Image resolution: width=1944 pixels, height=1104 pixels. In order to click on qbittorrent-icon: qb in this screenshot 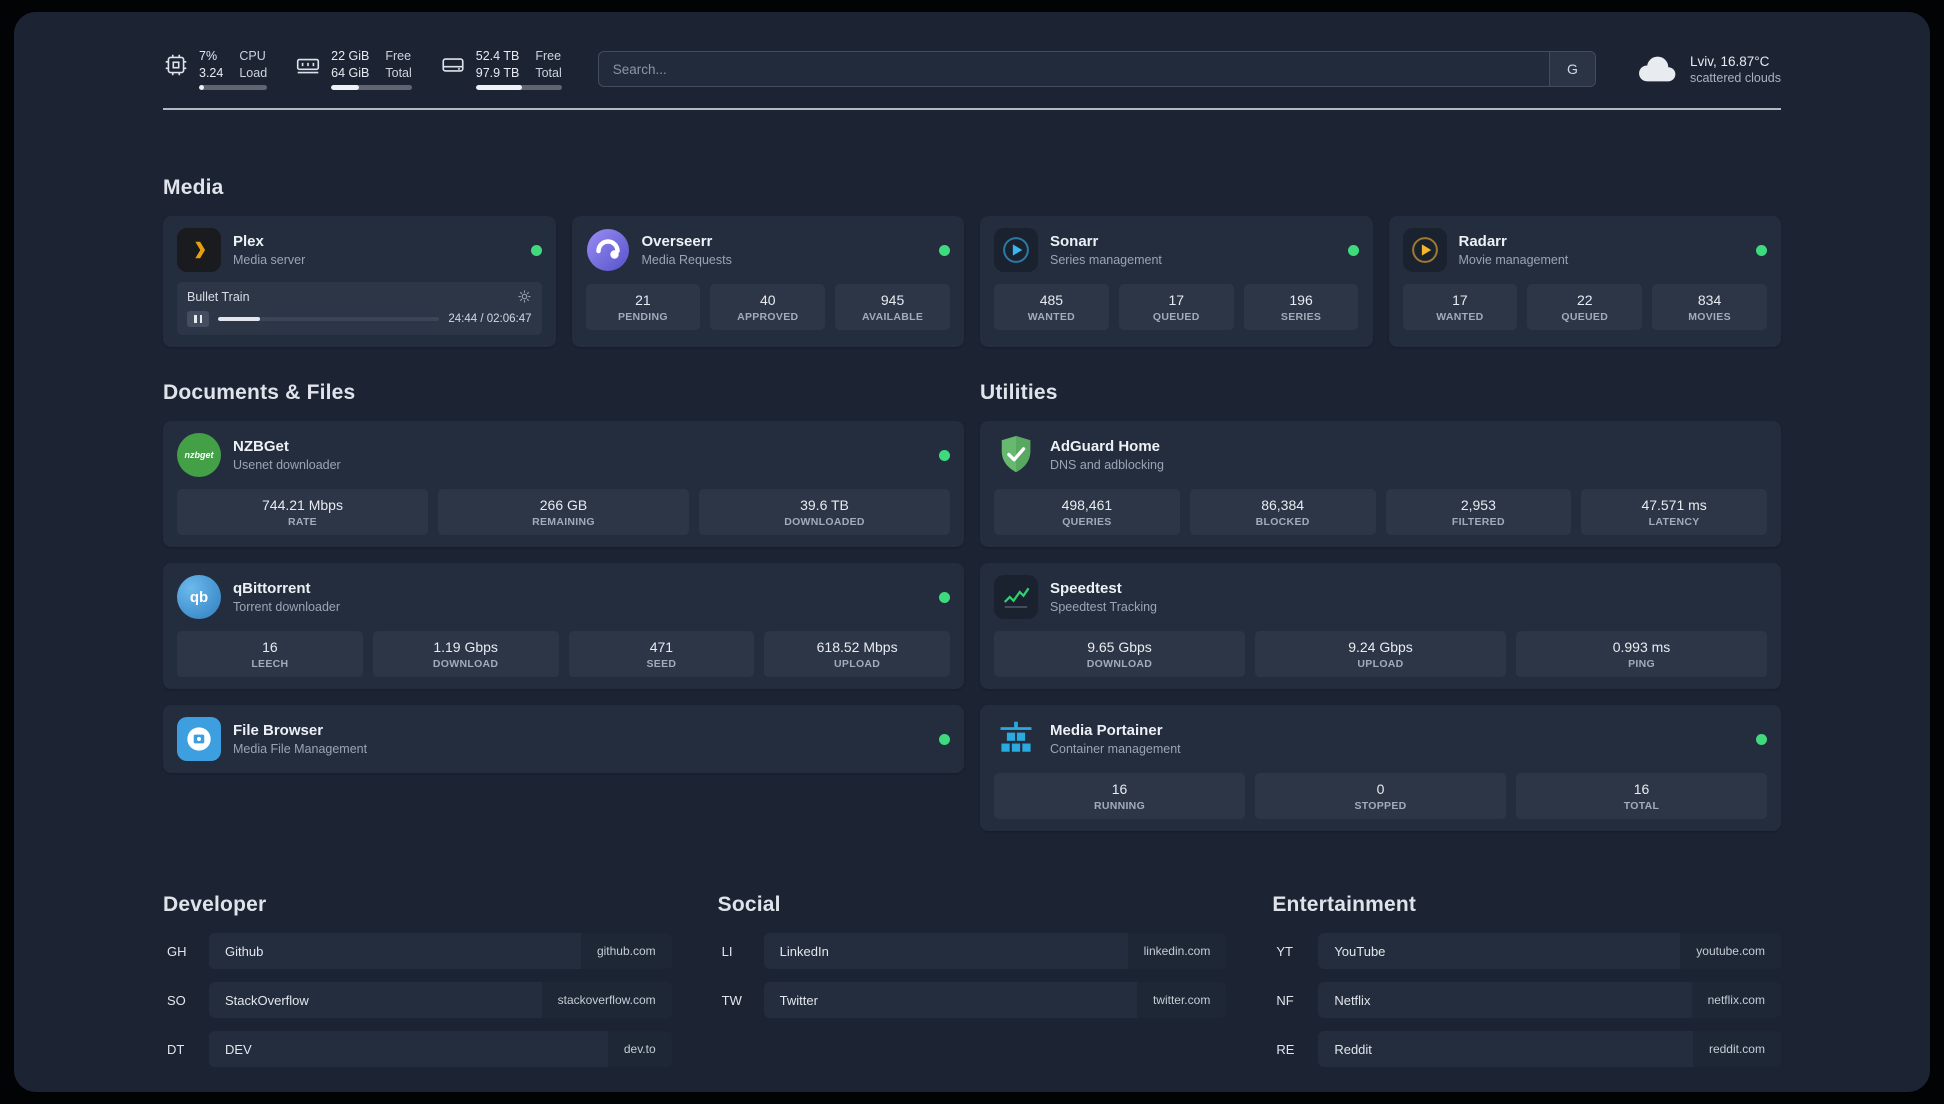, I will do `click(199, 597)`.